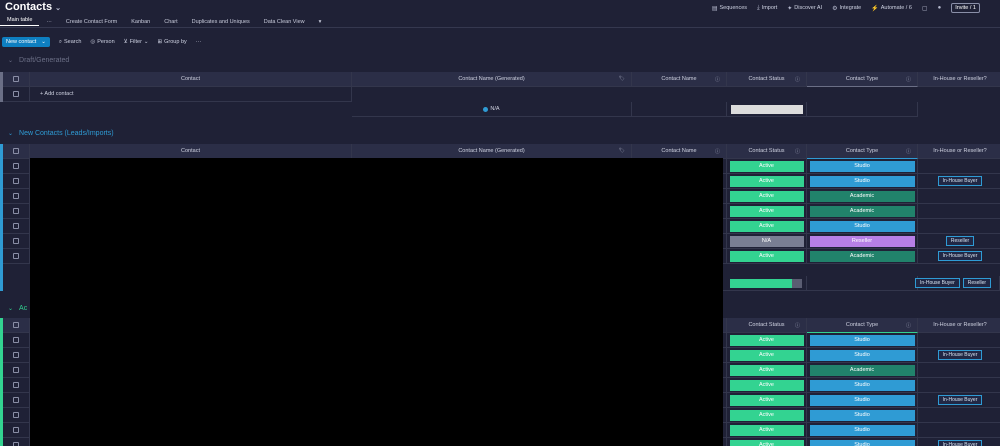  I want to click on inhouse-reseller-tag: Reseller, so click(960, 241).